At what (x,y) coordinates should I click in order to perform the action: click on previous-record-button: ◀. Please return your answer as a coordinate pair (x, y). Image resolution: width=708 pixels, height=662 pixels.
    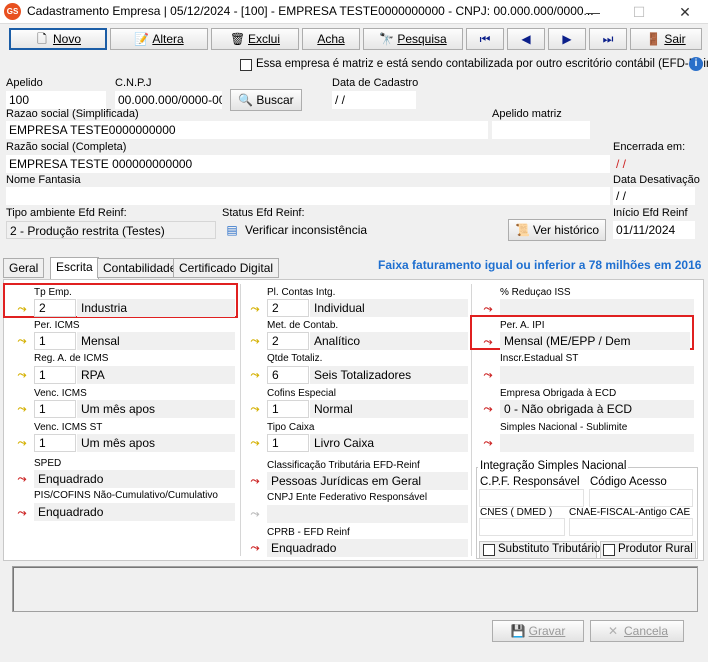
    Looking at the image, I should click on (526, 39).